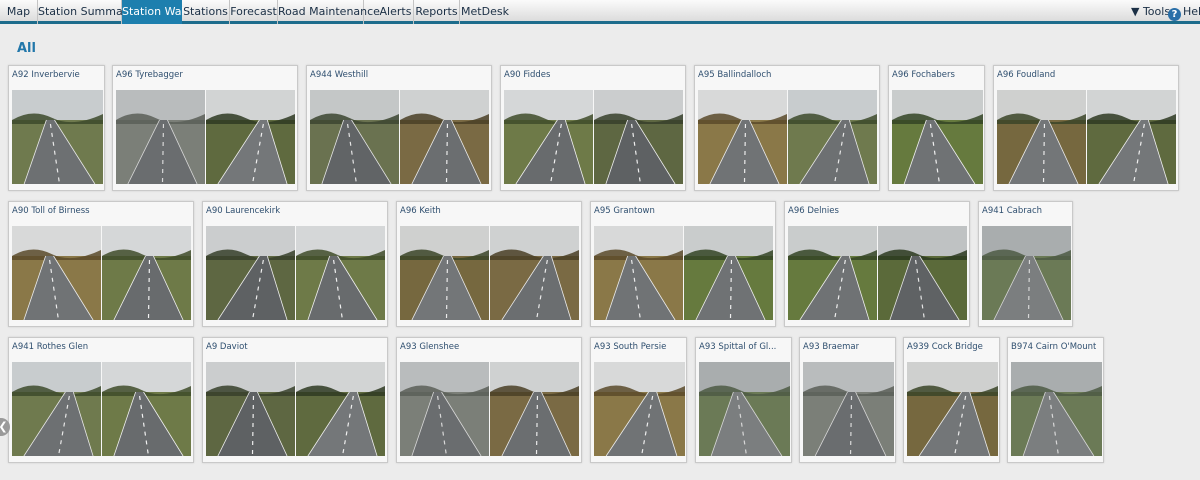  What do you see at coordinates (155, 12) in the screenshot?
I see `tab-station-wall: Station Wall` at bounding box center [155, 12].